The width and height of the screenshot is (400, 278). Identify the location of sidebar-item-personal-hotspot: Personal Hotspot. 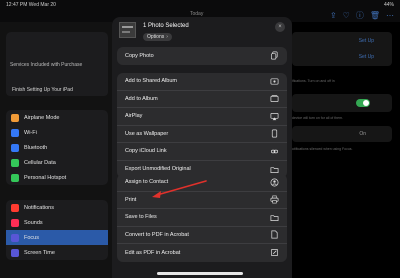
(57, 177).